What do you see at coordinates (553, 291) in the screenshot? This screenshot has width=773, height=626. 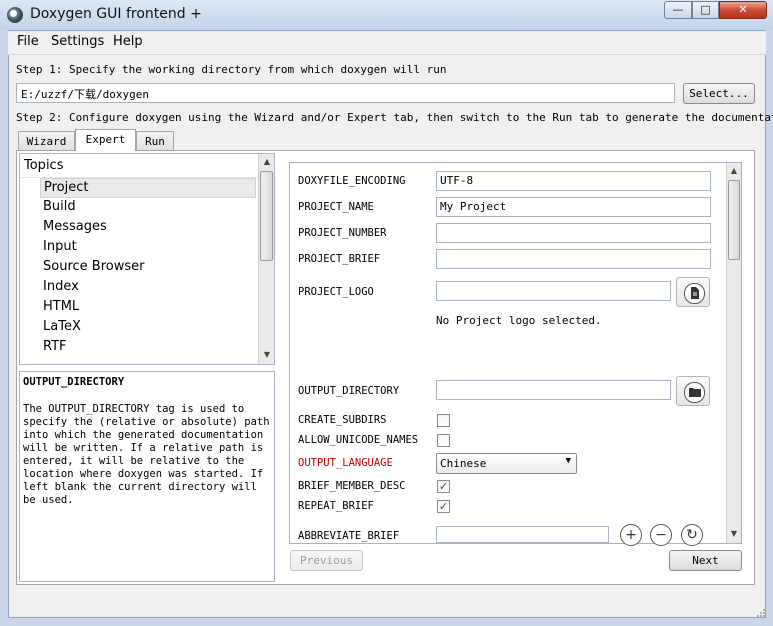 I see `project-logo-input` at bounding box center [553, 291].